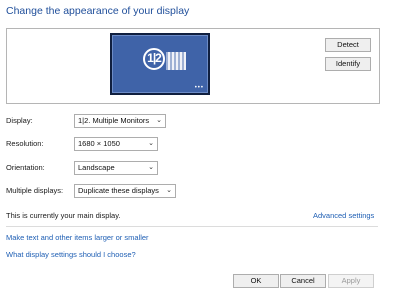 The height and width of the screenshot is (292, 399). Describe the element at coordinates (348, 45) in the screenshot. I see `detect-button: Detect` at that location.